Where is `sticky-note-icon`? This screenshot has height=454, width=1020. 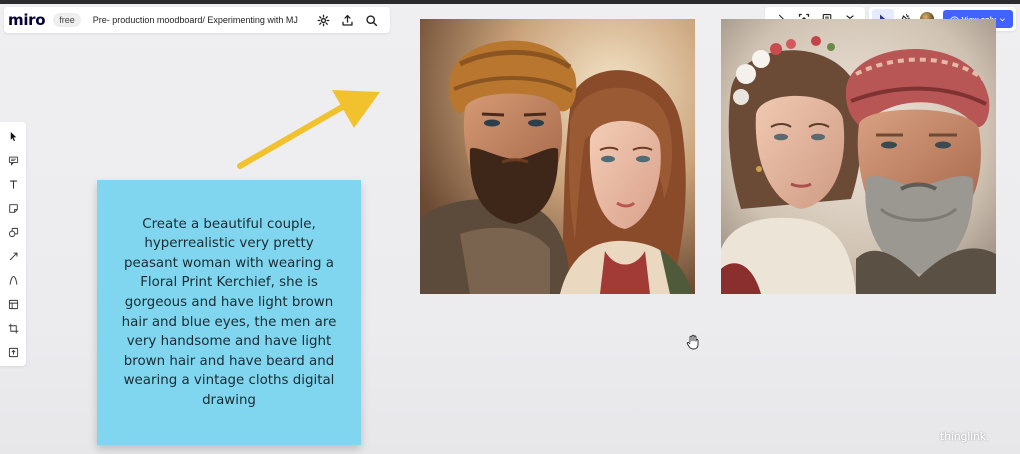 sticky-note-icon is located at coordinates (13, 208).